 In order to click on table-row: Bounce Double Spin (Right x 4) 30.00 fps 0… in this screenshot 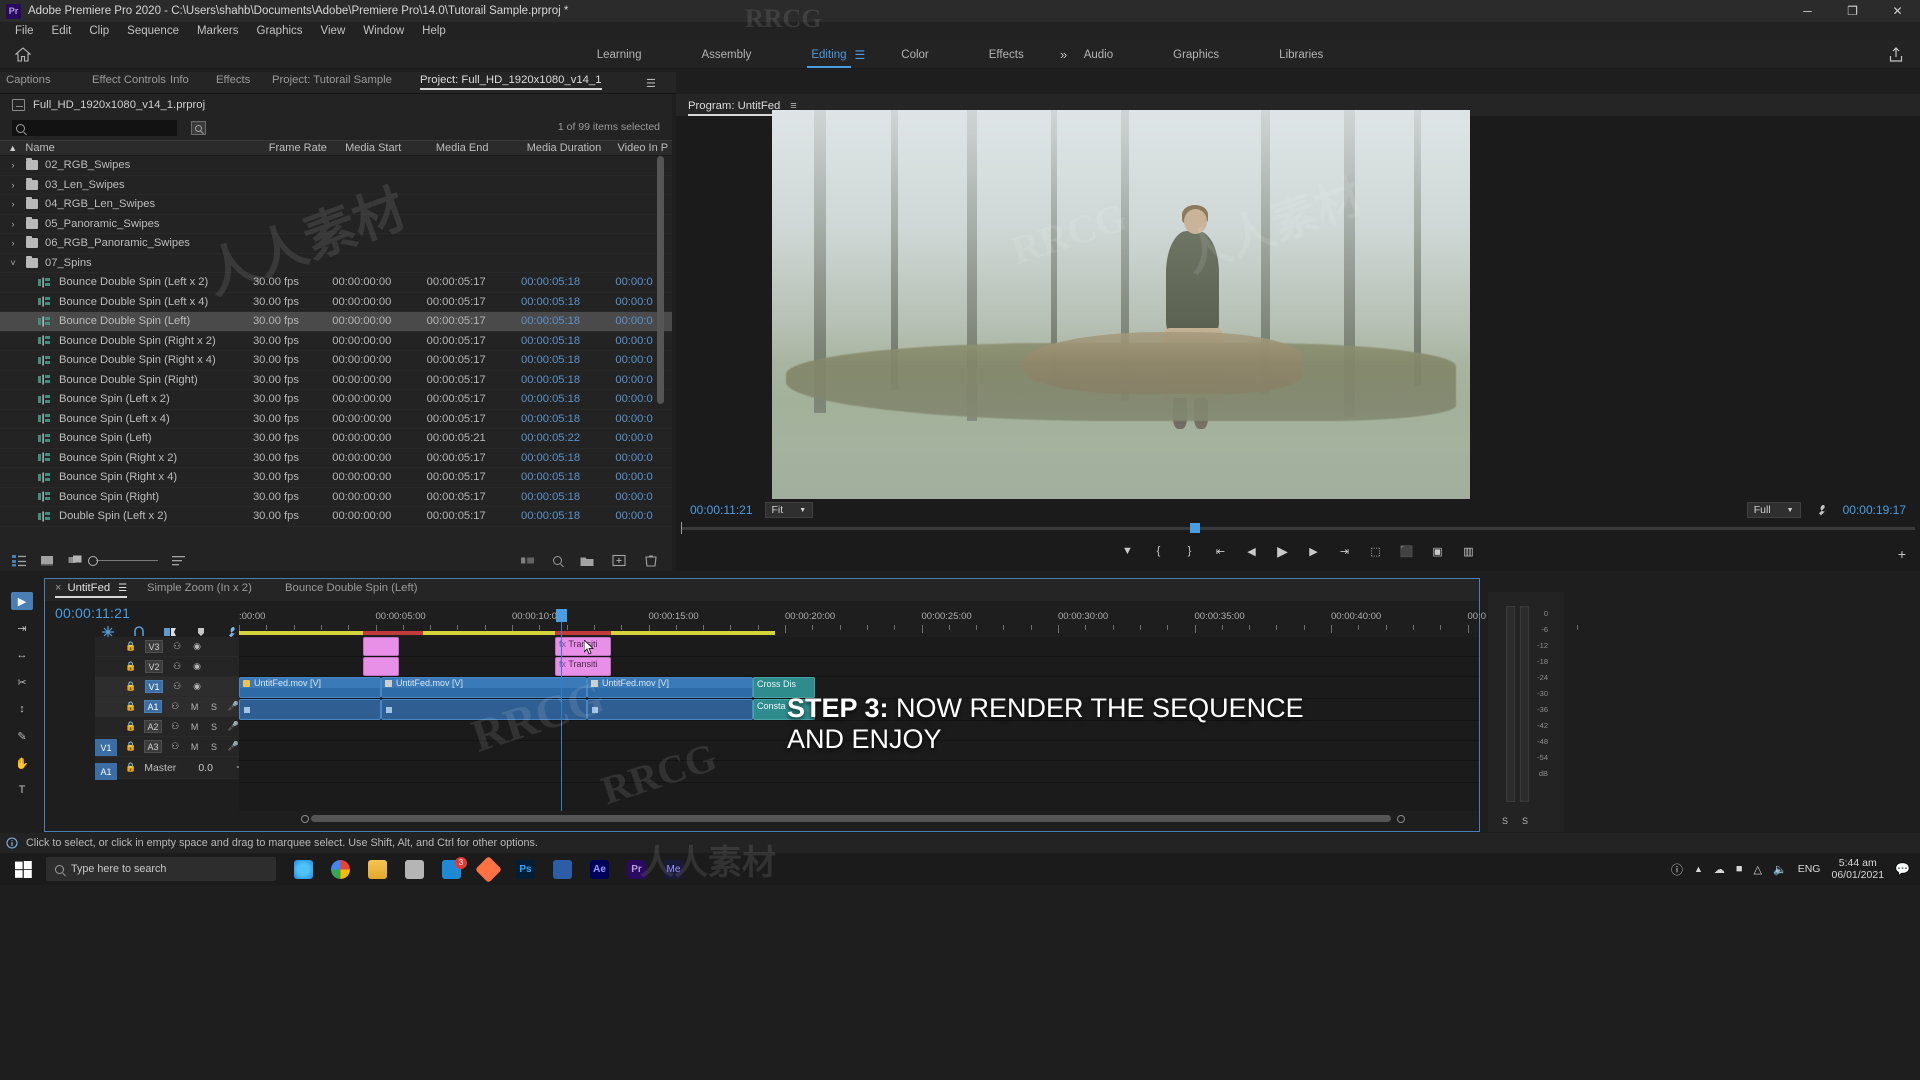, I will do `click(336, 361)`.